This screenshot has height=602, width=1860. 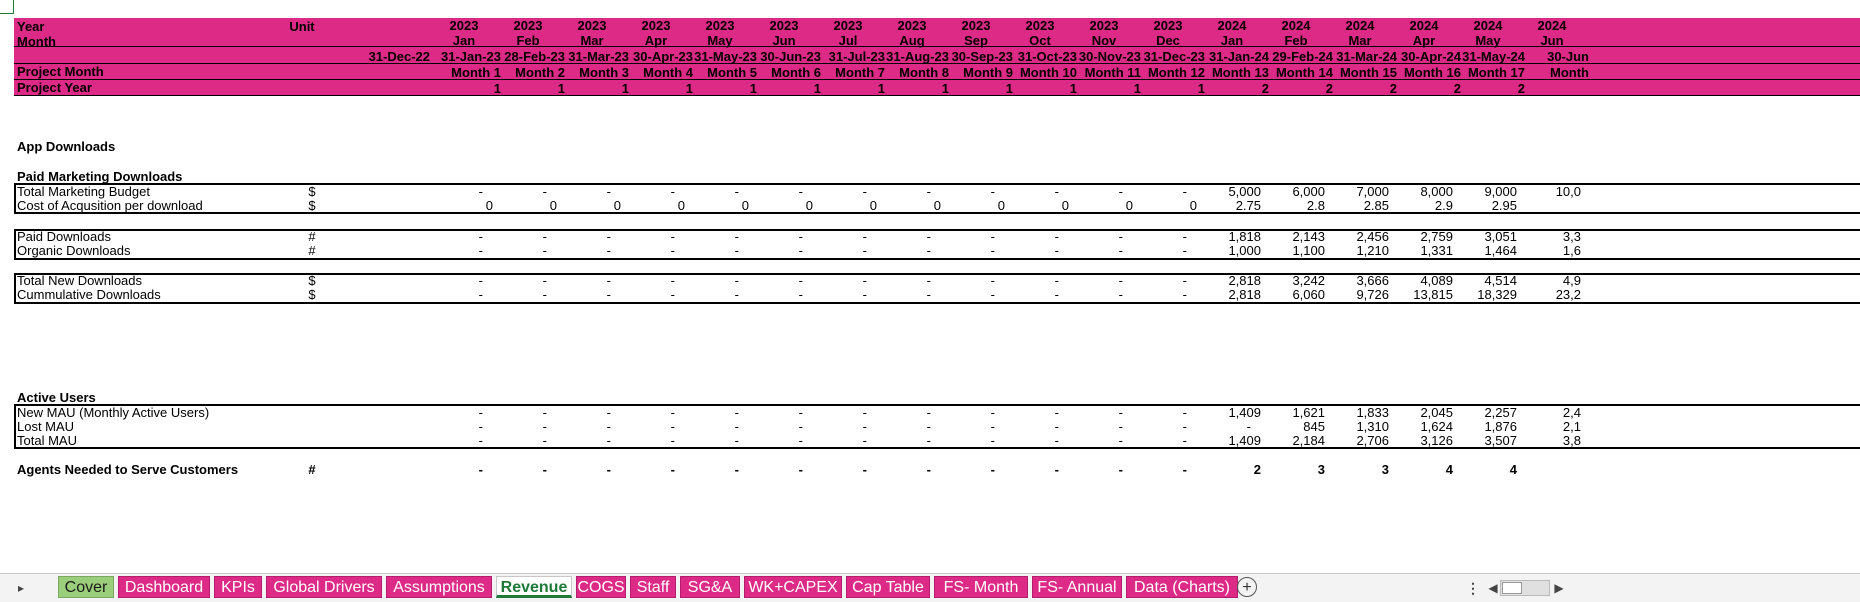 What do you see at coordinates (1352, 469) in the screenshot?
I see `data-cell: 3` at bounding box center [1352, 469].